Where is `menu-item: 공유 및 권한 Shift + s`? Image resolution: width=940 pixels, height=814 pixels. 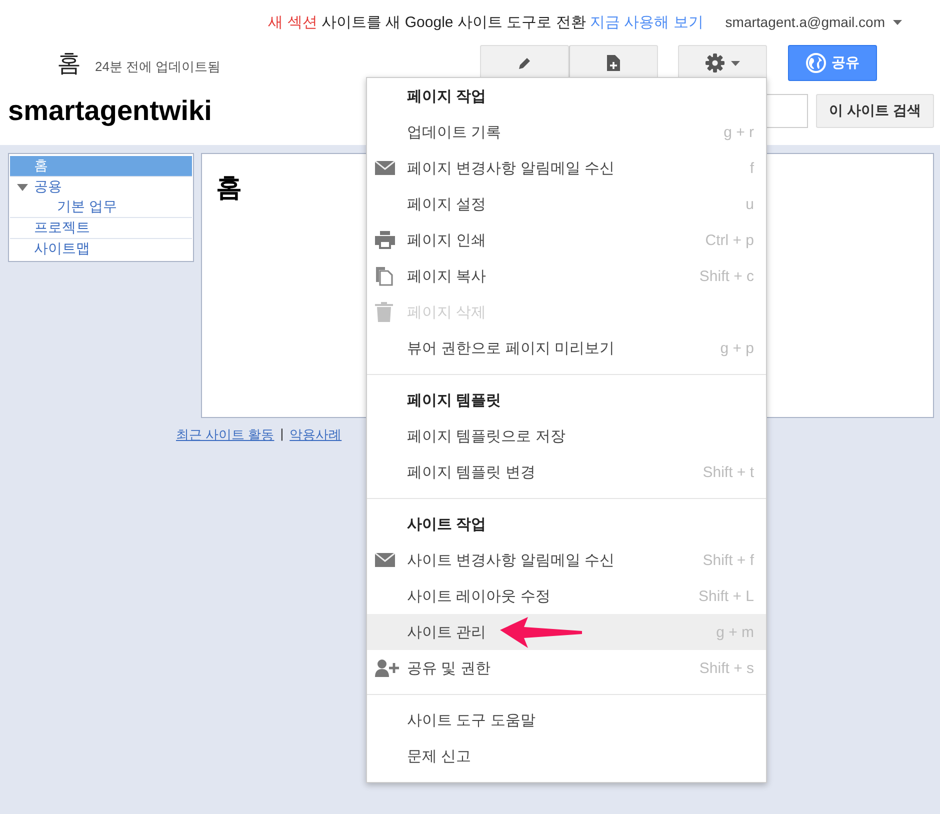 menu-item: 공유 및 권한 Shift + s is located at coordinates (566, 668).